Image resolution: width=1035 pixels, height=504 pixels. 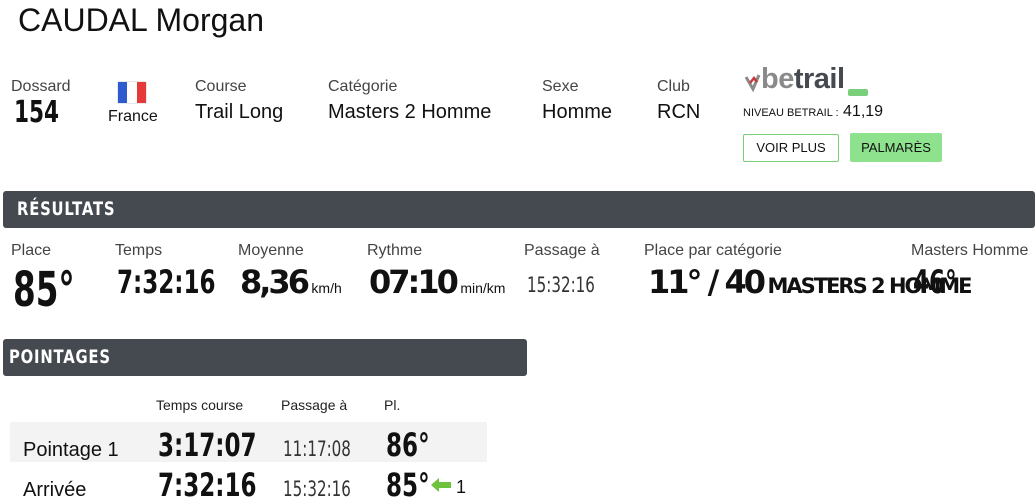 I want to click on col-header-temps: Temps course, so click(x=200, y=405).